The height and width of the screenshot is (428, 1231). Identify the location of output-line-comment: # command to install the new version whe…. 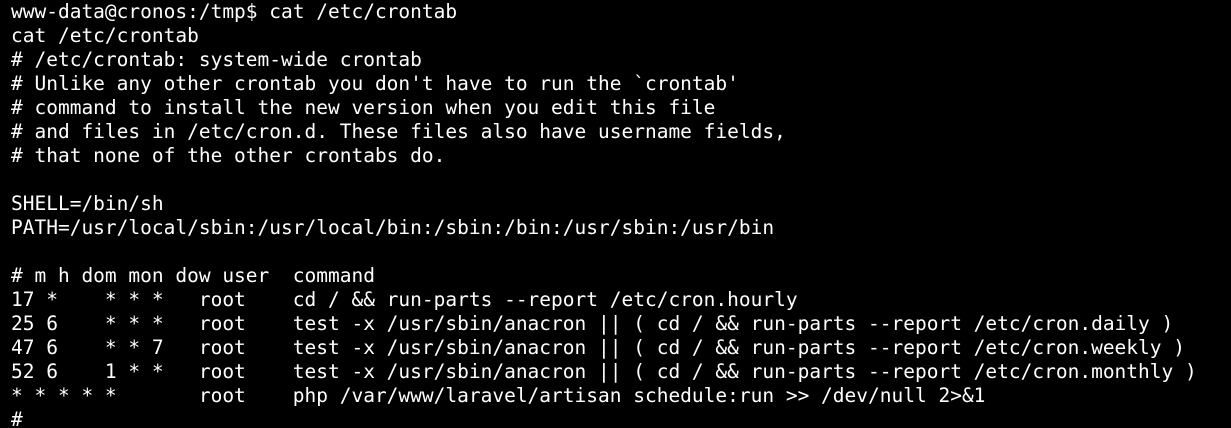
(363, 107).